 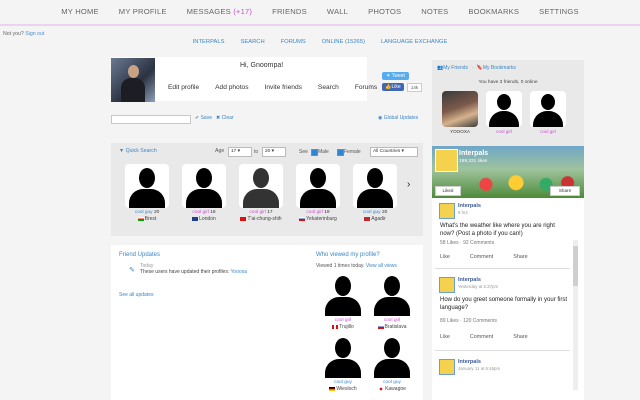 I want to click on add-photos-button: Add photos, so click(x=231, y=87).